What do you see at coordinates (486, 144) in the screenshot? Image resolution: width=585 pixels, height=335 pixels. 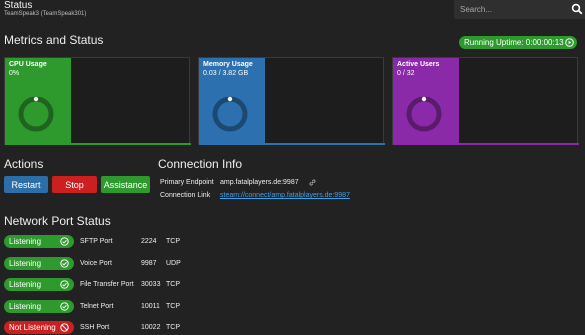 I see `active-users-bar` at bounding box center [486, 144].